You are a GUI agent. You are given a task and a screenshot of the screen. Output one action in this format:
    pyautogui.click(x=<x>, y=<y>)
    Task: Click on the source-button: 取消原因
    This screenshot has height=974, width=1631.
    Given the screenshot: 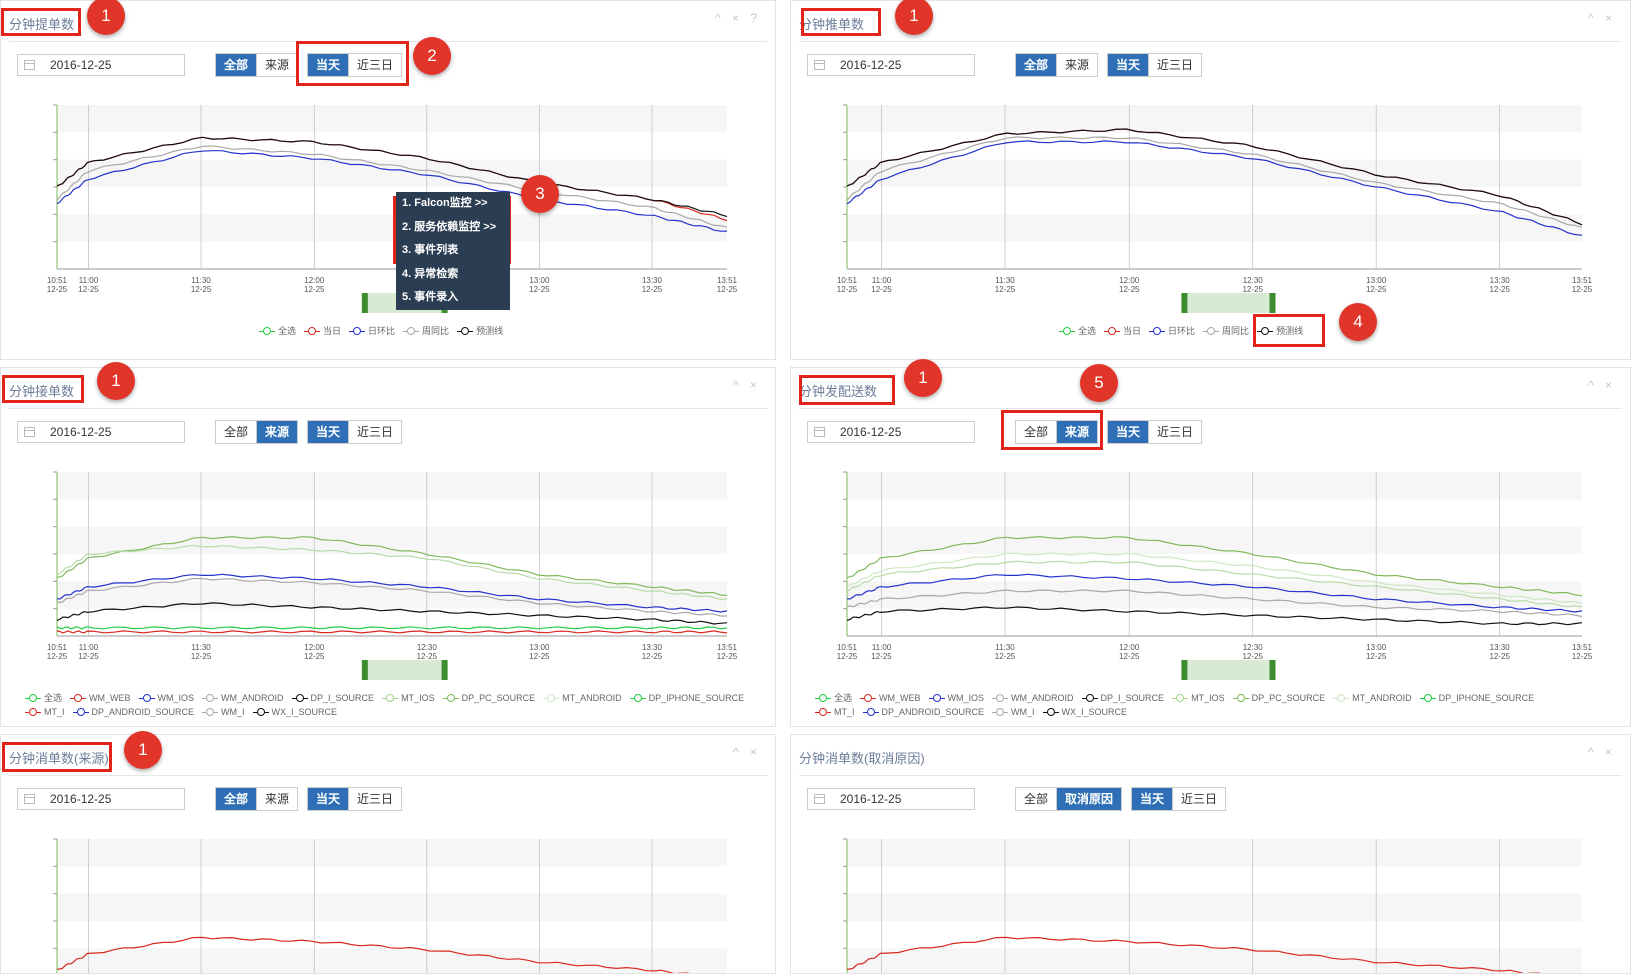 What is the action you would take?
    pyautogui.click(x=1089, y=799)
    